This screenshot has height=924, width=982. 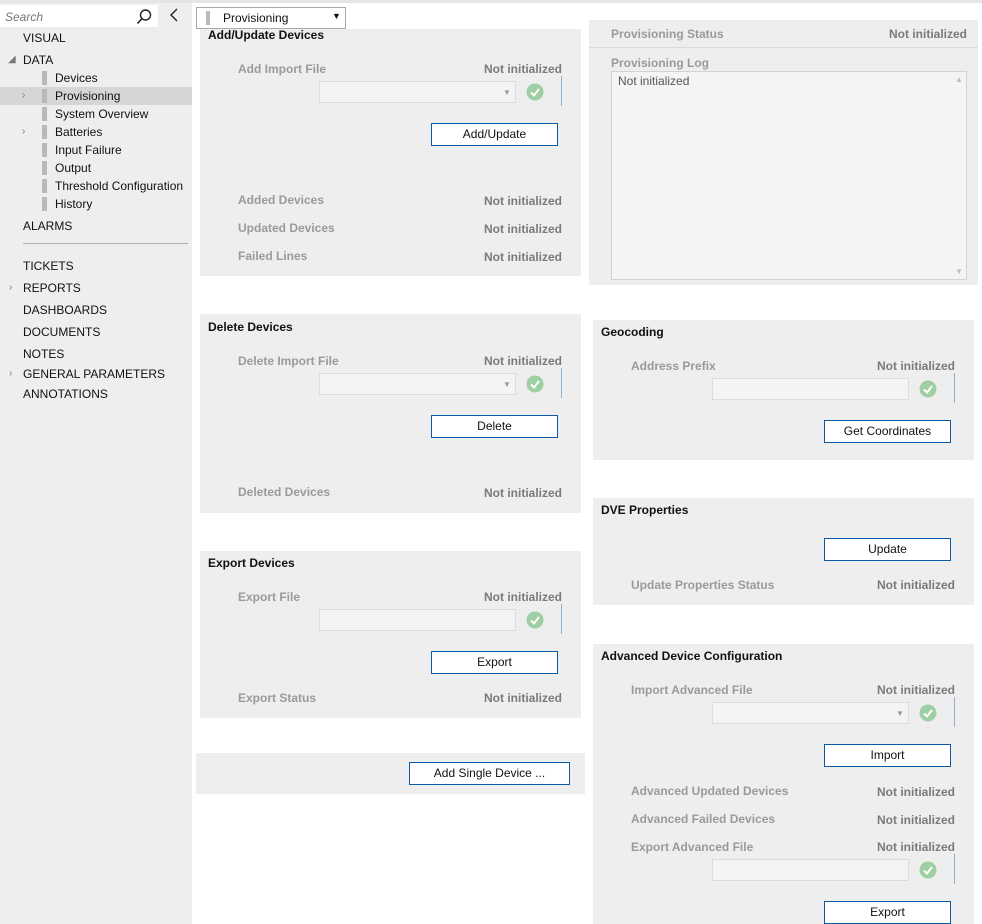 What do you see at coordinates (810, 389) in the screenshot?
I see `address-prefix-input` at bounding box center [810, 389].